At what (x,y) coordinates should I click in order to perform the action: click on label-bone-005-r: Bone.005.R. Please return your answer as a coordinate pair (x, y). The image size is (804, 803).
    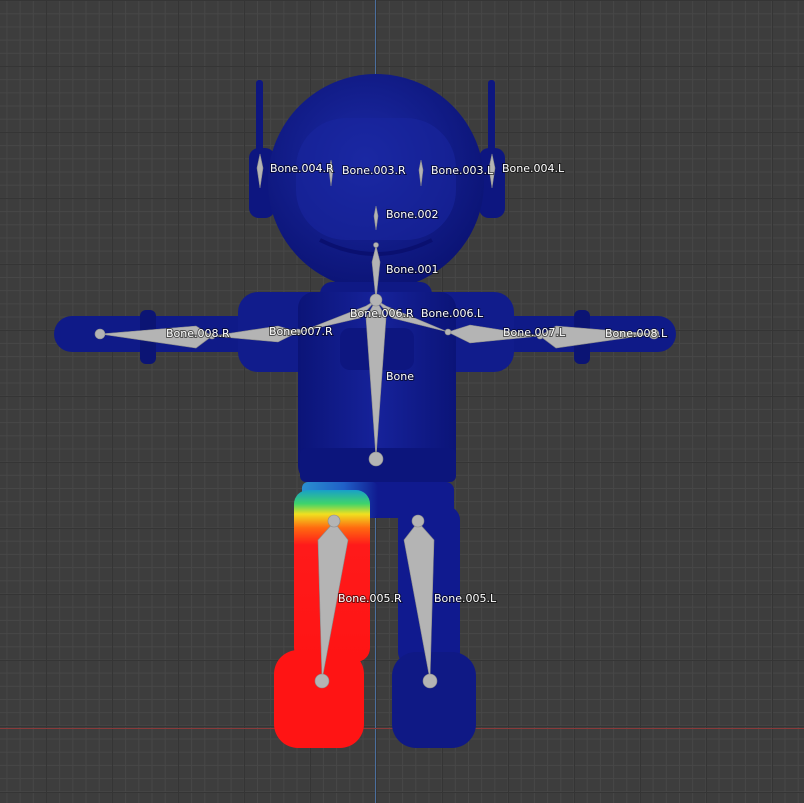
    Looking at the image, I should click on (370, 598).